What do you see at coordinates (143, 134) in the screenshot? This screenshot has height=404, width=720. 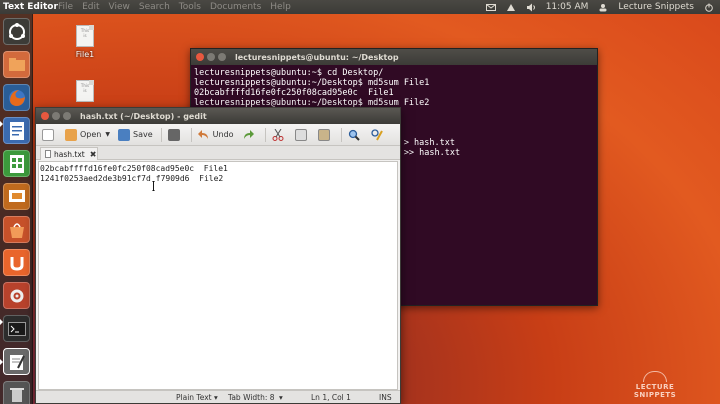 I see `save-label: Save` at bounding box center [143, 134].